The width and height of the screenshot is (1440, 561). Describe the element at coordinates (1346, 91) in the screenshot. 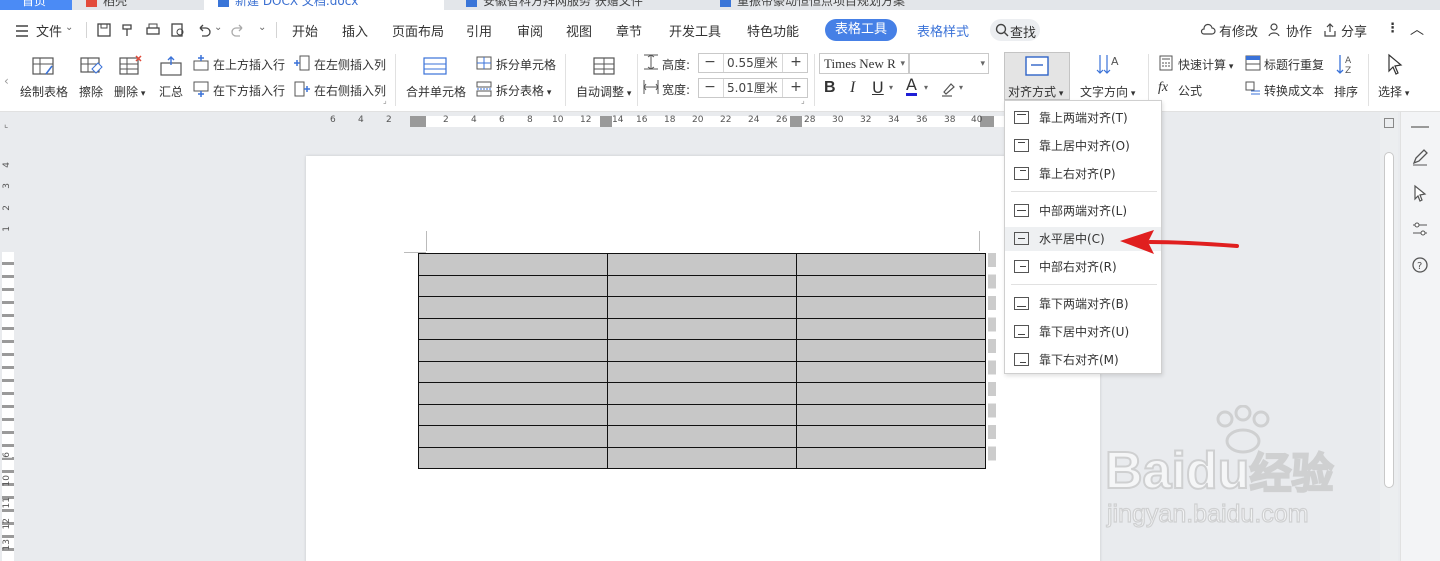

I see `sort-button: 排序` at that location.